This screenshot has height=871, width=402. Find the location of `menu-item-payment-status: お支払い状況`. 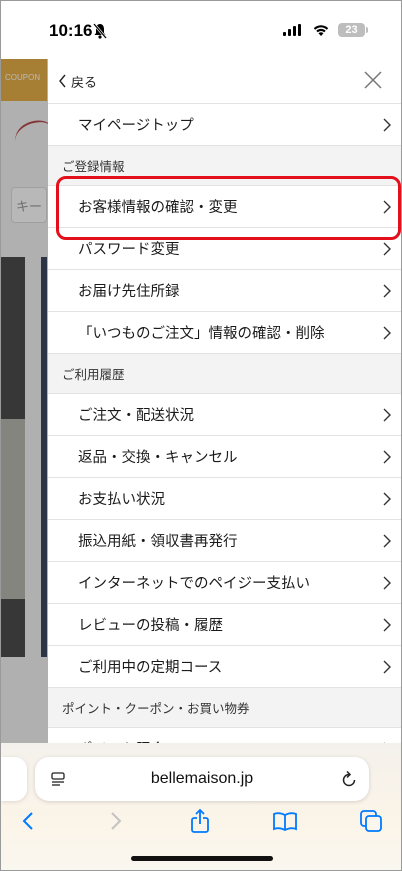

menu-item-payment-status: お支払い状況 is located at coordinates (224, 498).